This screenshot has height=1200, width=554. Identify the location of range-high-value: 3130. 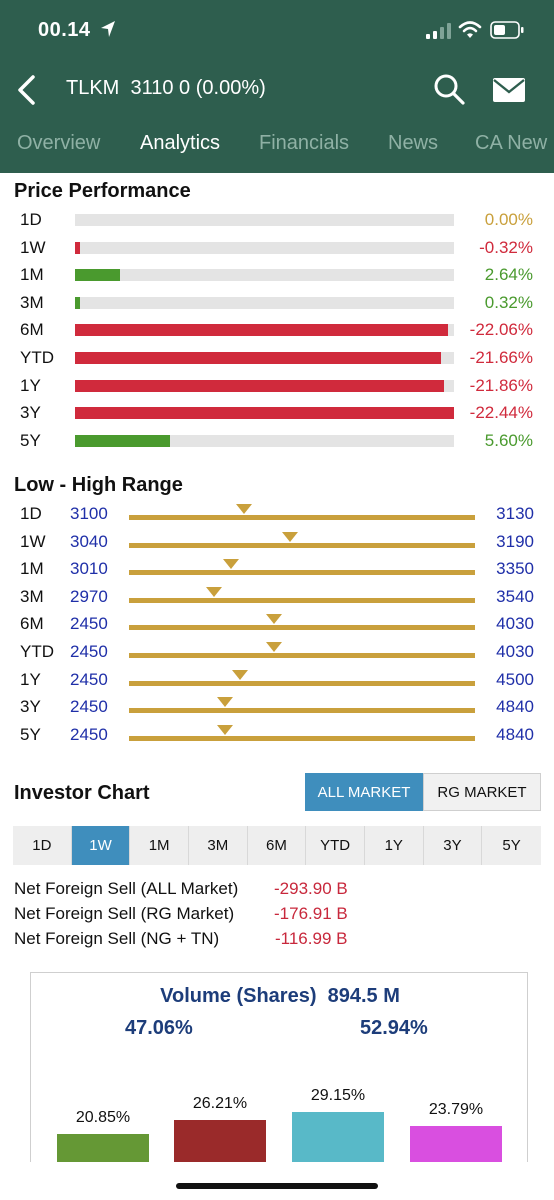
(515, 513).